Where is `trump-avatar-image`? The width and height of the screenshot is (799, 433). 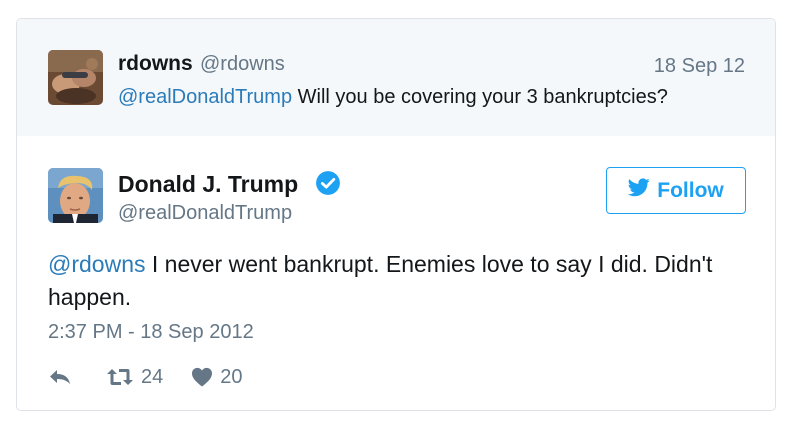 trump-avatar-image is located at coordinates (75, 195).